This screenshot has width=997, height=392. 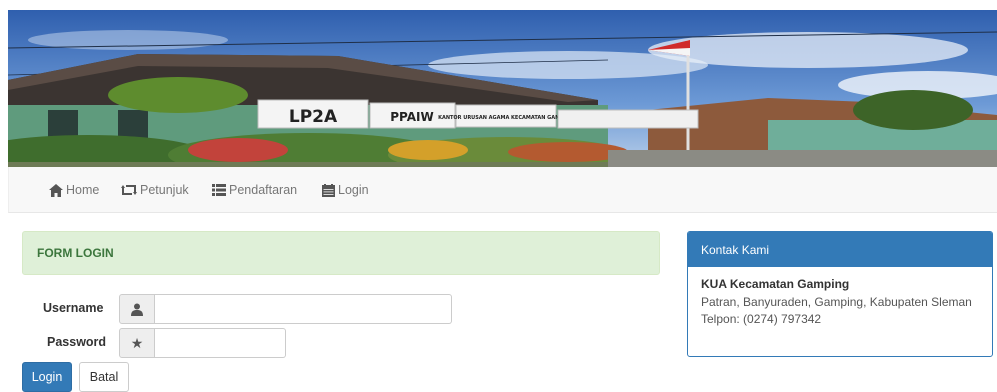 What do you see at coordinates (506, 118) in the screenshot?
I see `banner-sign-kua: KANTOR URUSAN AGAMA KECAMATAN GAMPING` at bounding box center [506, 118].